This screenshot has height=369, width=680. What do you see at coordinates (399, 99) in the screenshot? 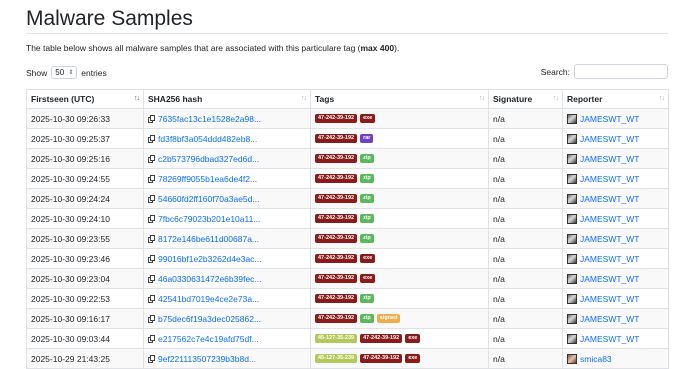
I see `column-header-tags: Tags ↑↓` at bounding box center [399, 99].